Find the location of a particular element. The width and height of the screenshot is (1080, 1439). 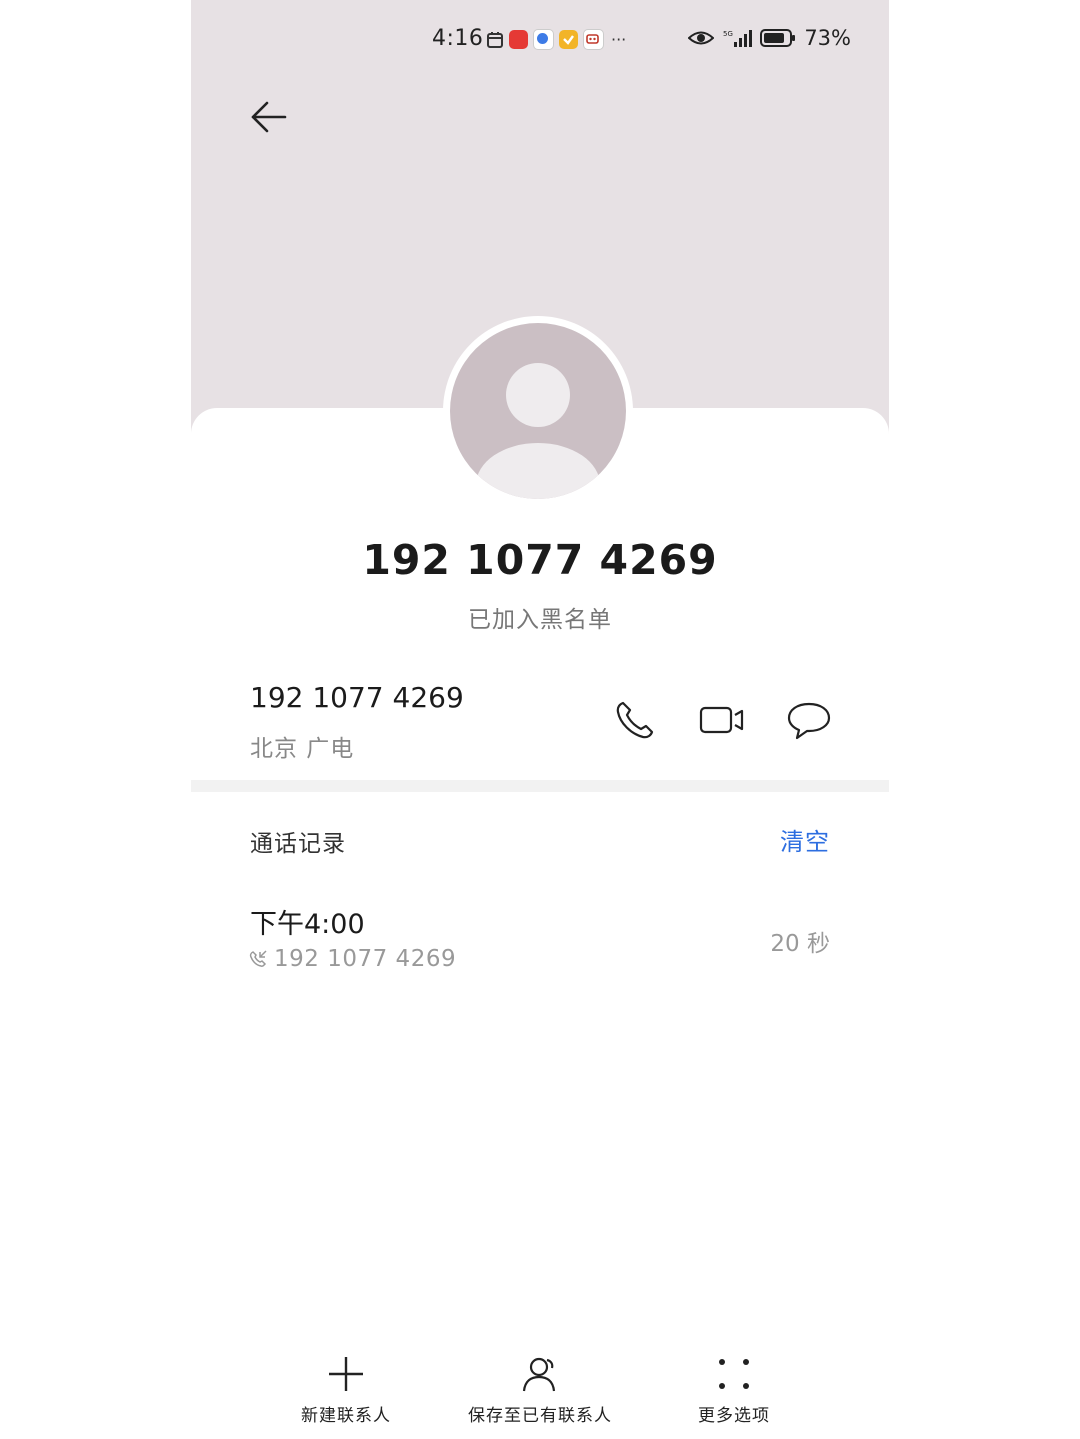

bottom-action-bar: 新建联系人 保存至已有联系人 更多选项 is located at coordinates (540, 1390).